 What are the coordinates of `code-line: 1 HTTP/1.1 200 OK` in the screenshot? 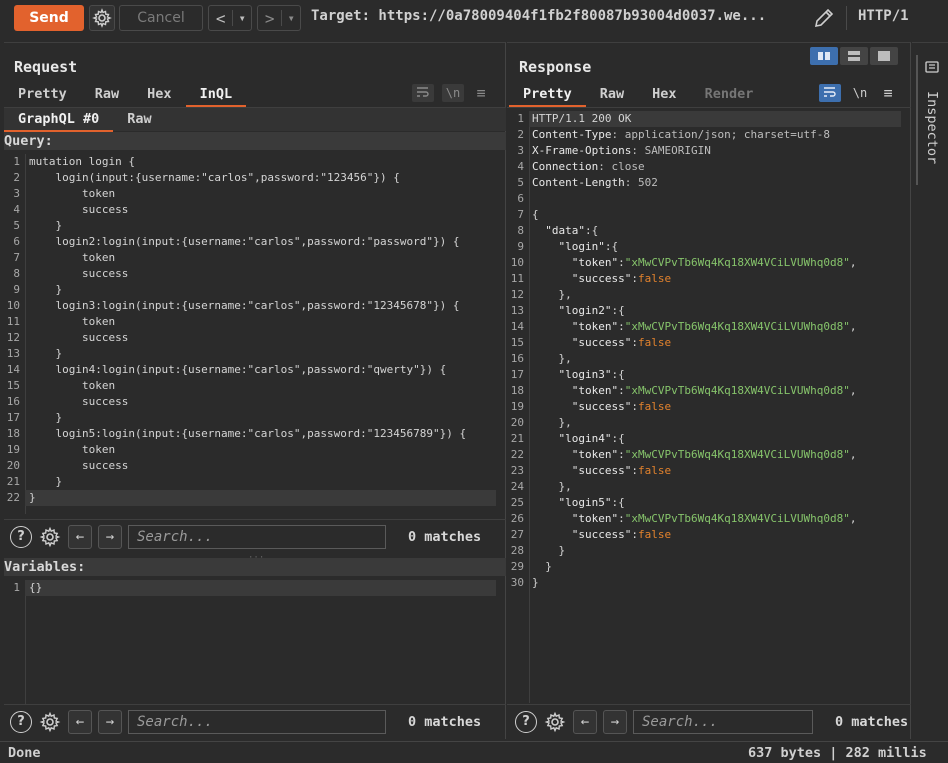 It's located at (704, 119).